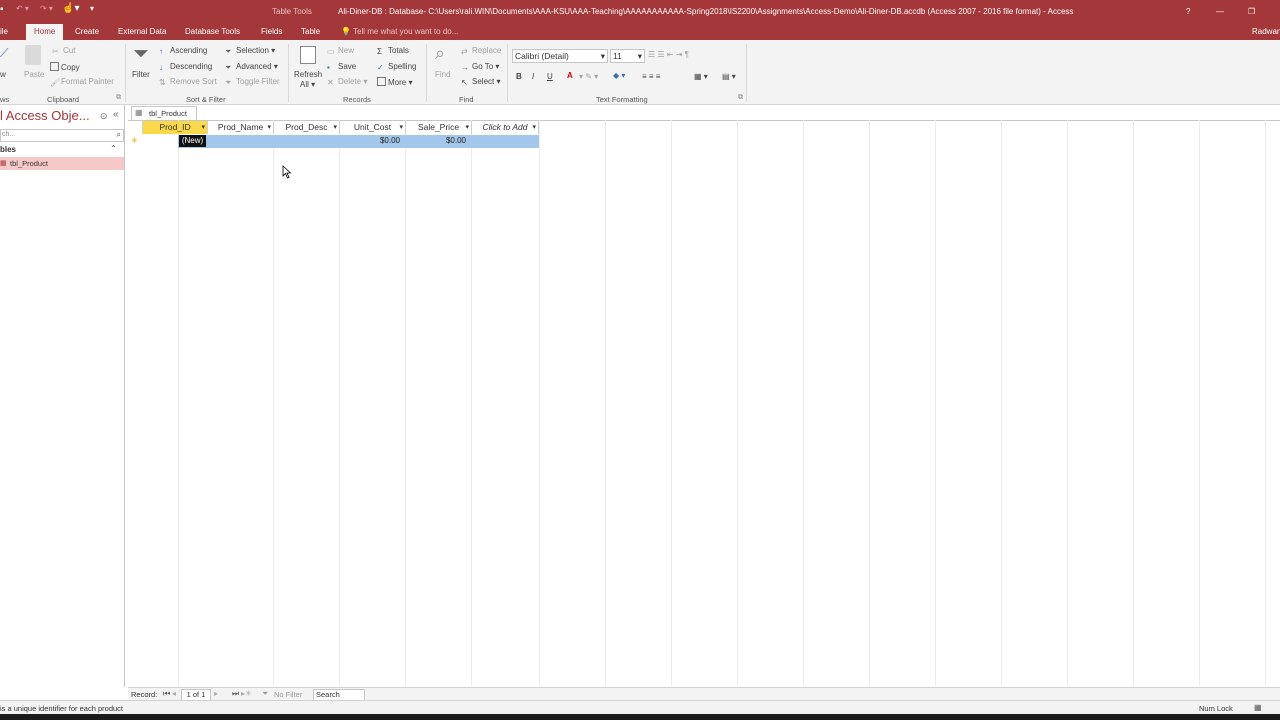  Describe the element at coordinates (174, 693) in the screenshot. I see `previous-record-icon: ◂` at that location.